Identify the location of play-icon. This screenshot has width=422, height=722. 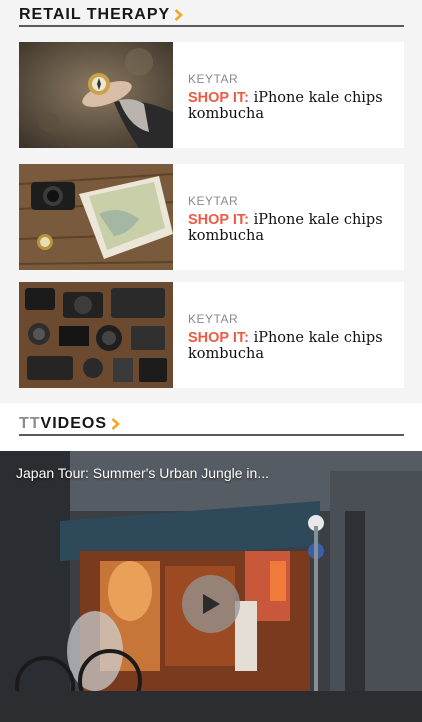
(211, 604).